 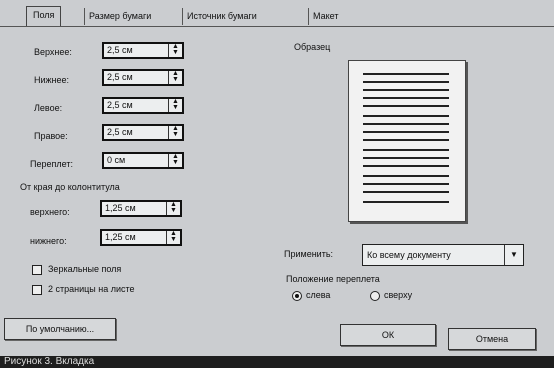 I want to click on gutter-left-radio, so click(x=297, y=296).